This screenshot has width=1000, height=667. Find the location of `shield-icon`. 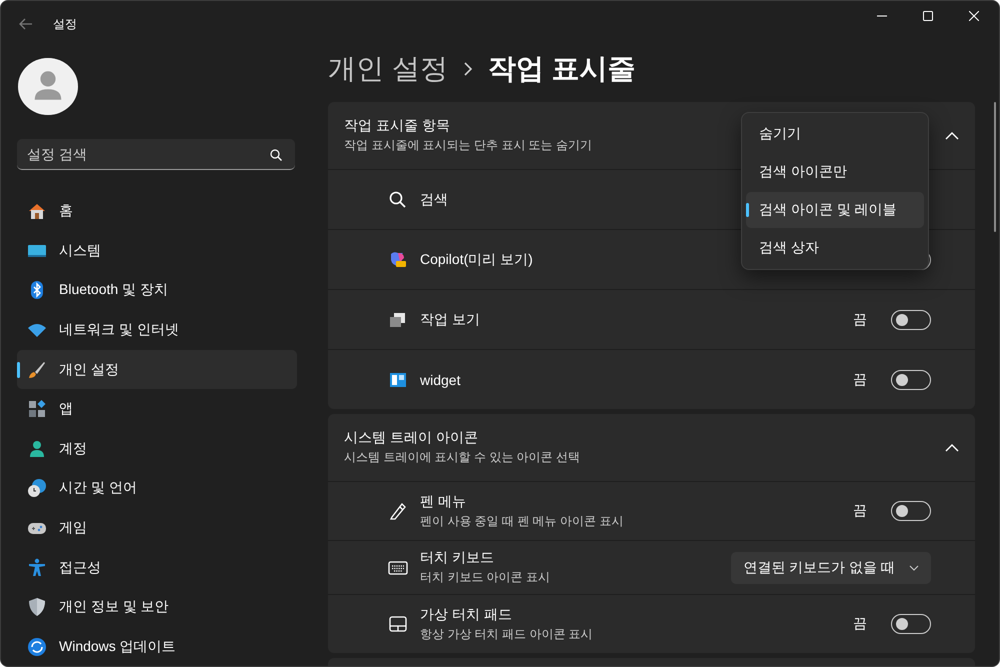

shield-icon is located at coordinates (37, 607).